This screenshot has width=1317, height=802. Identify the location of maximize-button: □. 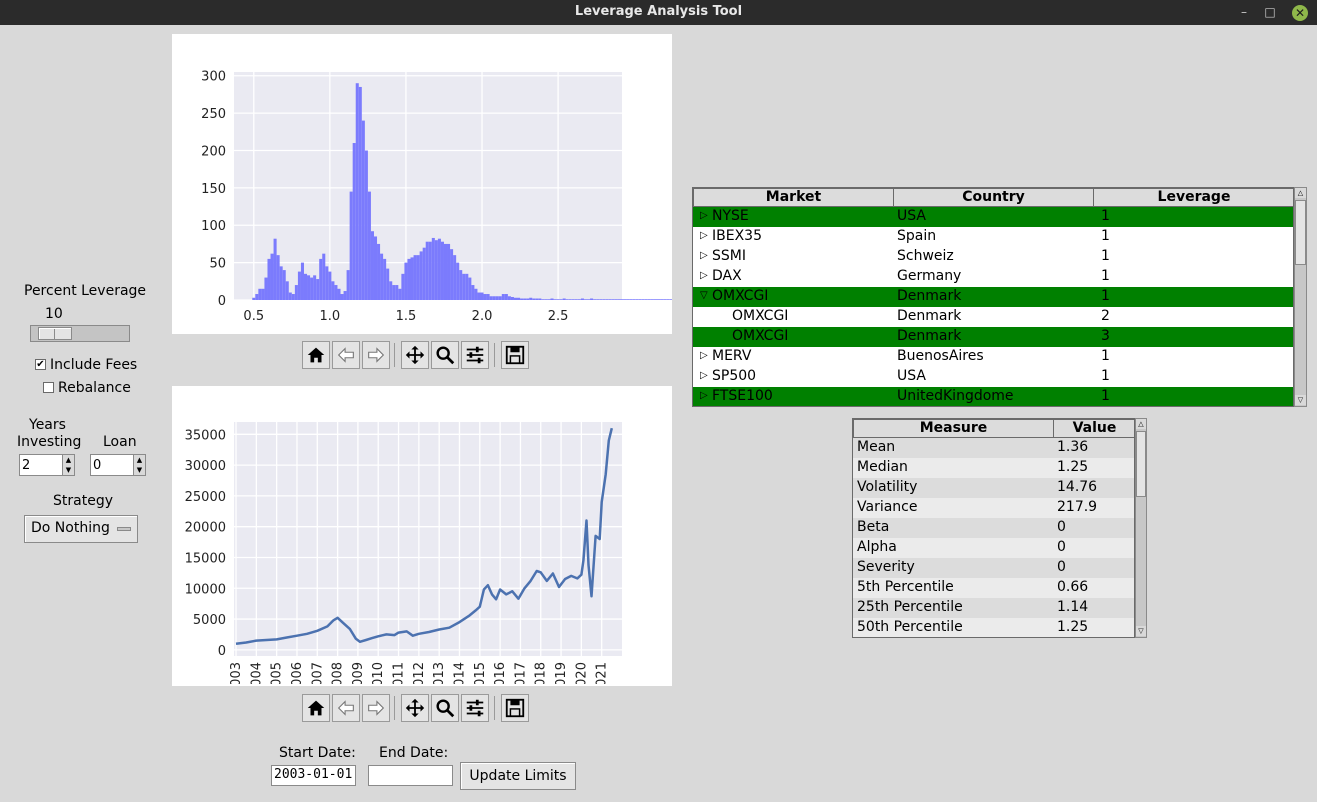
(1270, 12).